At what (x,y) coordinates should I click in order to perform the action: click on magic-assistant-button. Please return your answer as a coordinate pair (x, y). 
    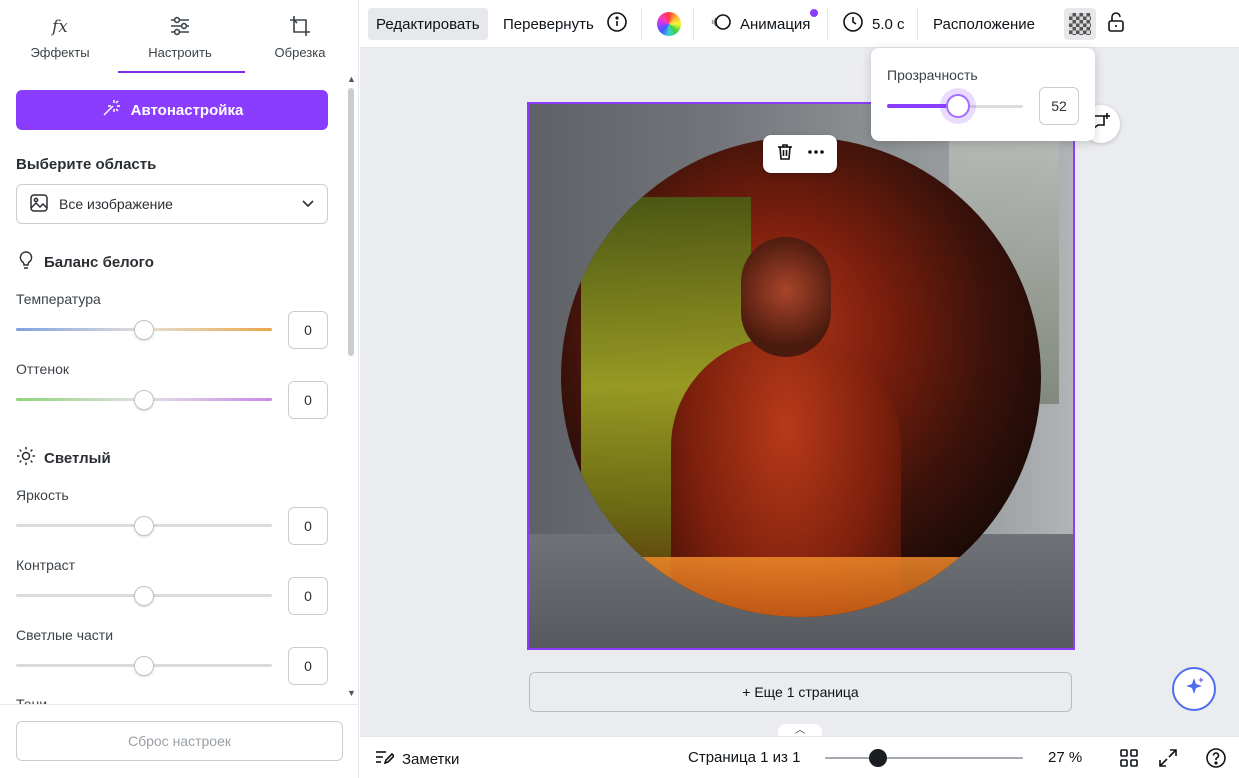
    Looking at the image, I should click on (1194, 689).